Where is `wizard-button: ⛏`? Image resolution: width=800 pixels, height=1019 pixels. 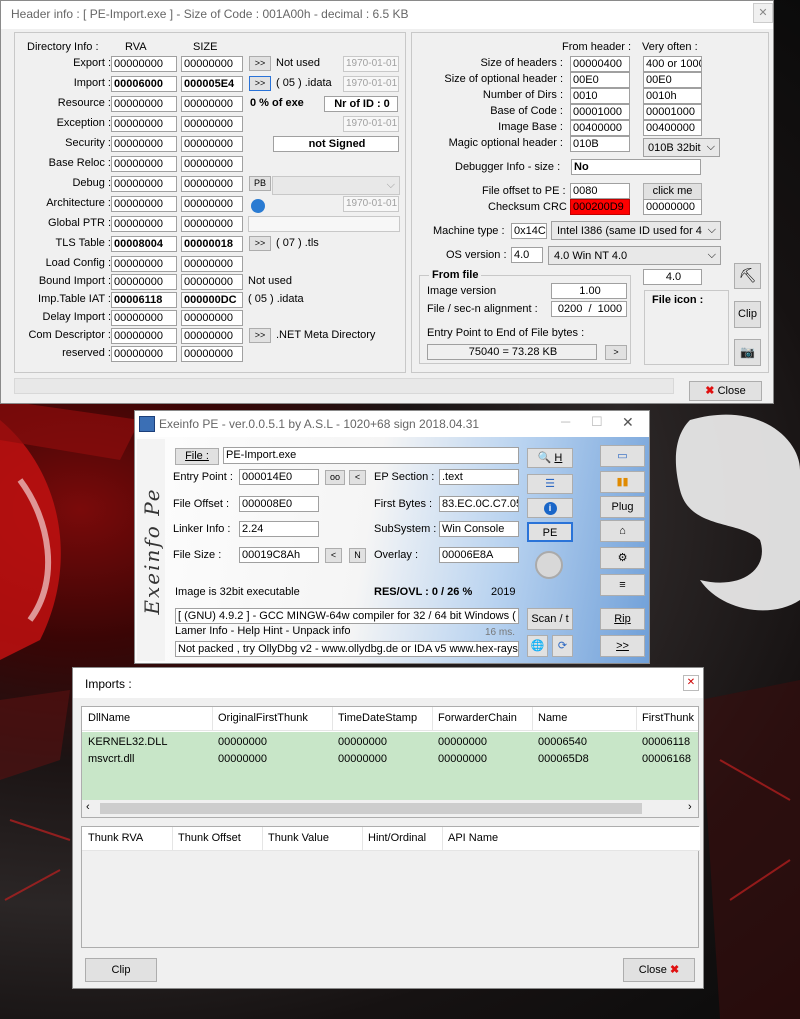 wizard-button: ⛏ is located at coordinates (747, 276).